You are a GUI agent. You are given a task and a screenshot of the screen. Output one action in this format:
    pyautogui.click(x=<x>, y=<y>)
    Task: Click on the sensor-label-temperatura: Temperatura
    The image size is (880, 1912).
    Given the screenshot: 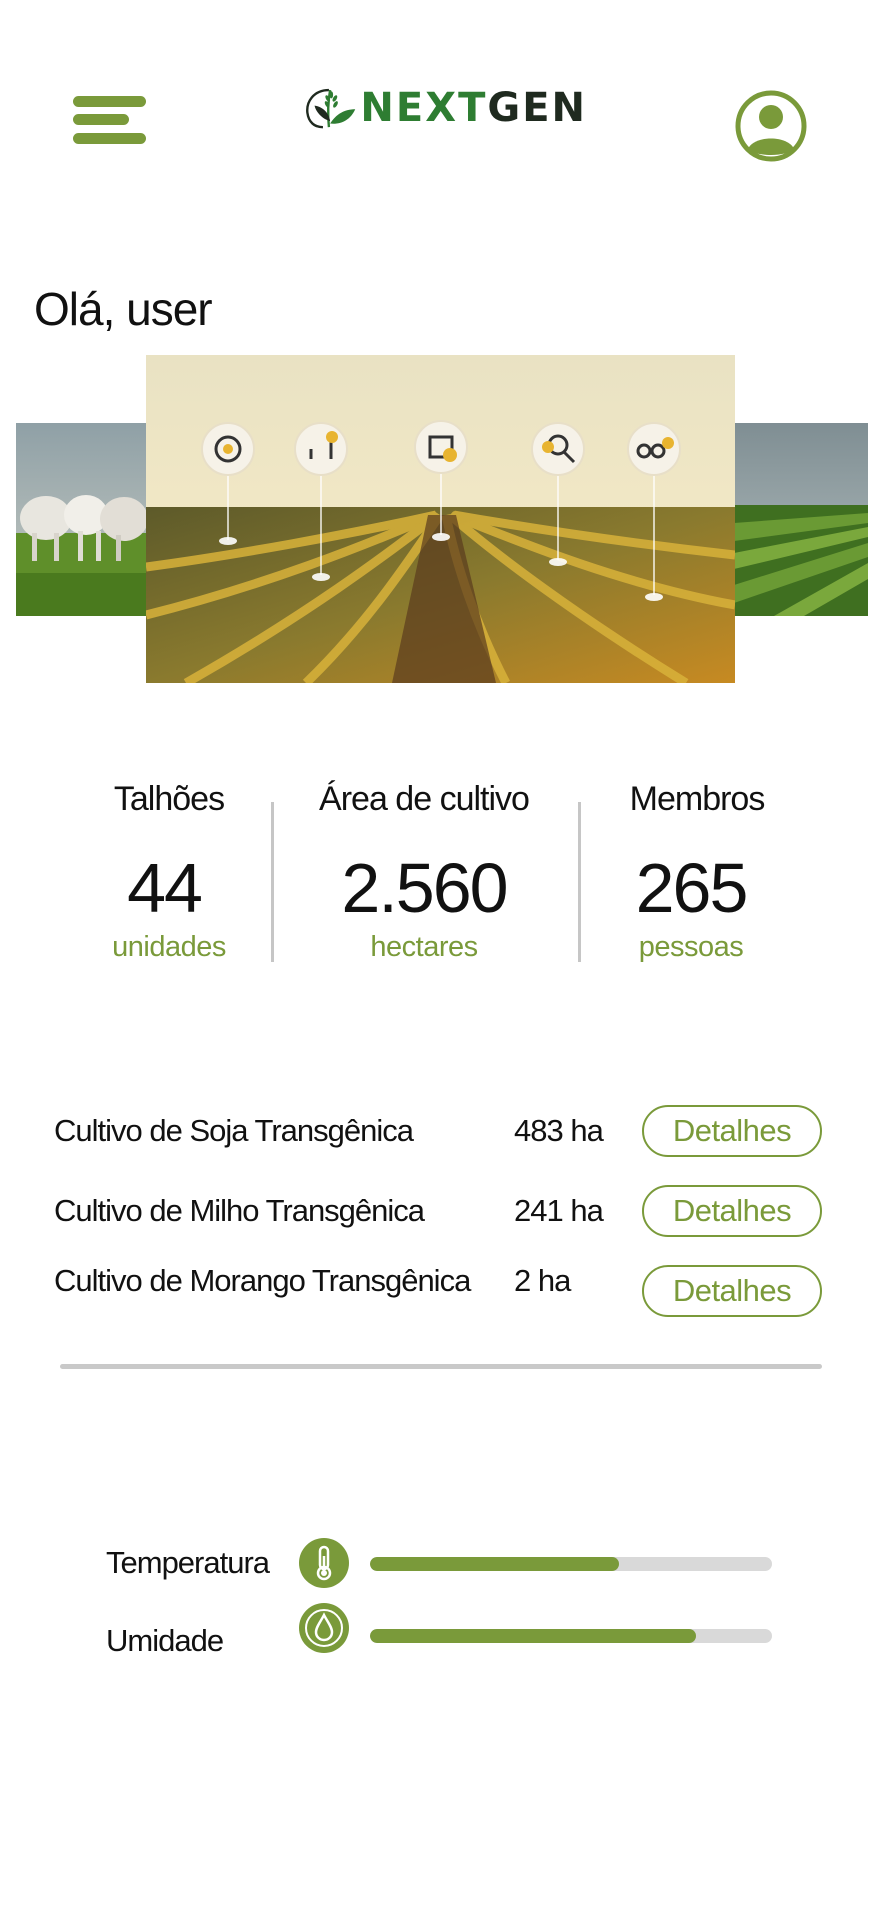 What is the action you would take?
    pyautogui.click(x=188, y=1562)
    